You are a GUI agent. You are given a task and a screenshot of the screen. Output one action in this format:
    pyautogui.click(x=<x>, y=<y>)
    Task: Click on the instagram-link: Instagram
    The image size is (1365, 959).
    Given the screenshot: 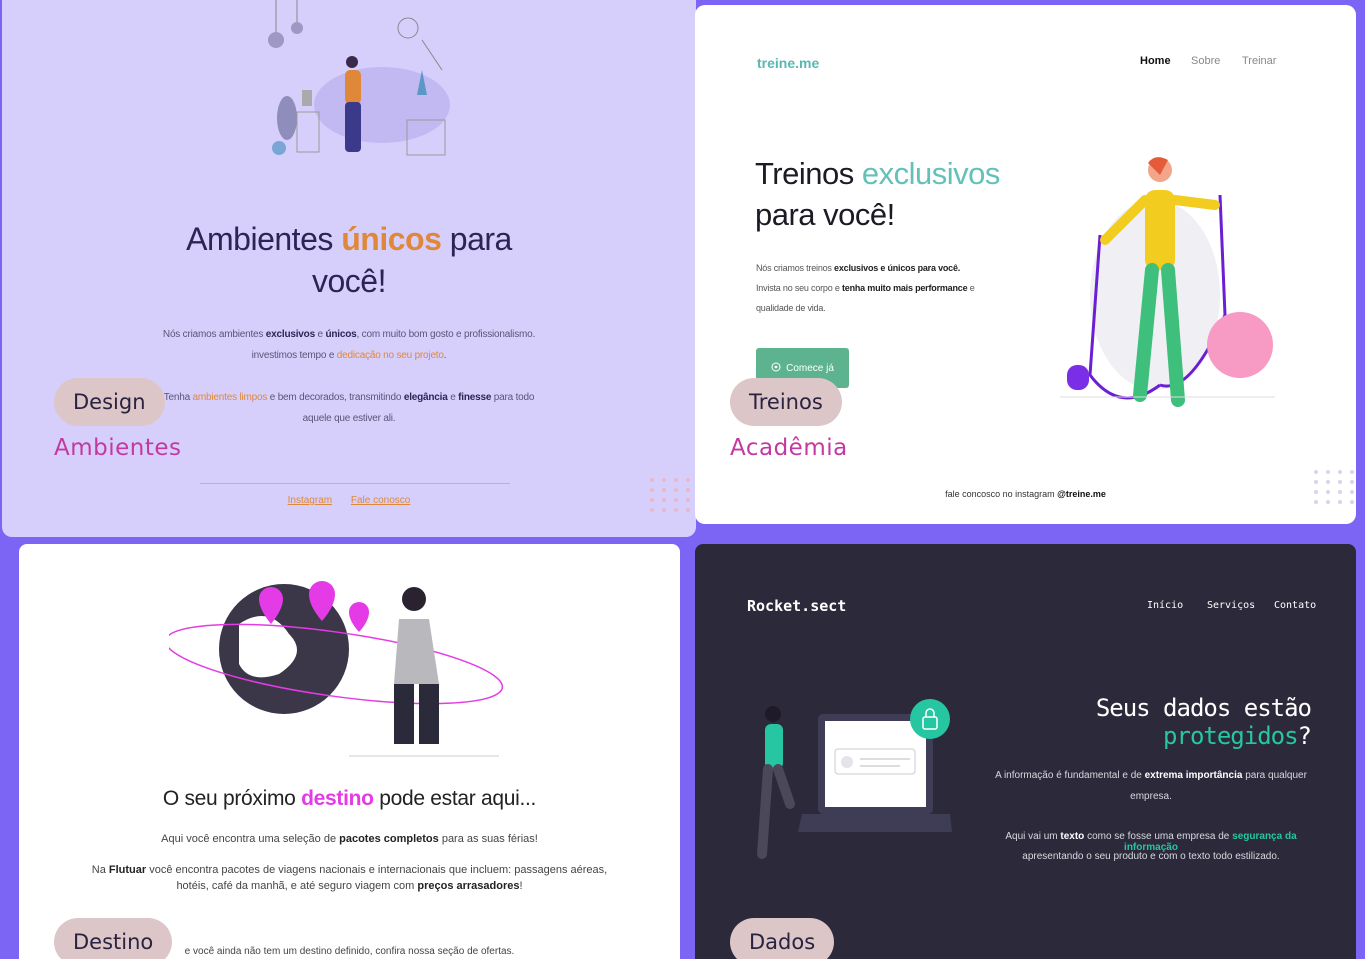 What is the action you would take?
    pyautogui.click(x=310, y=500)
    